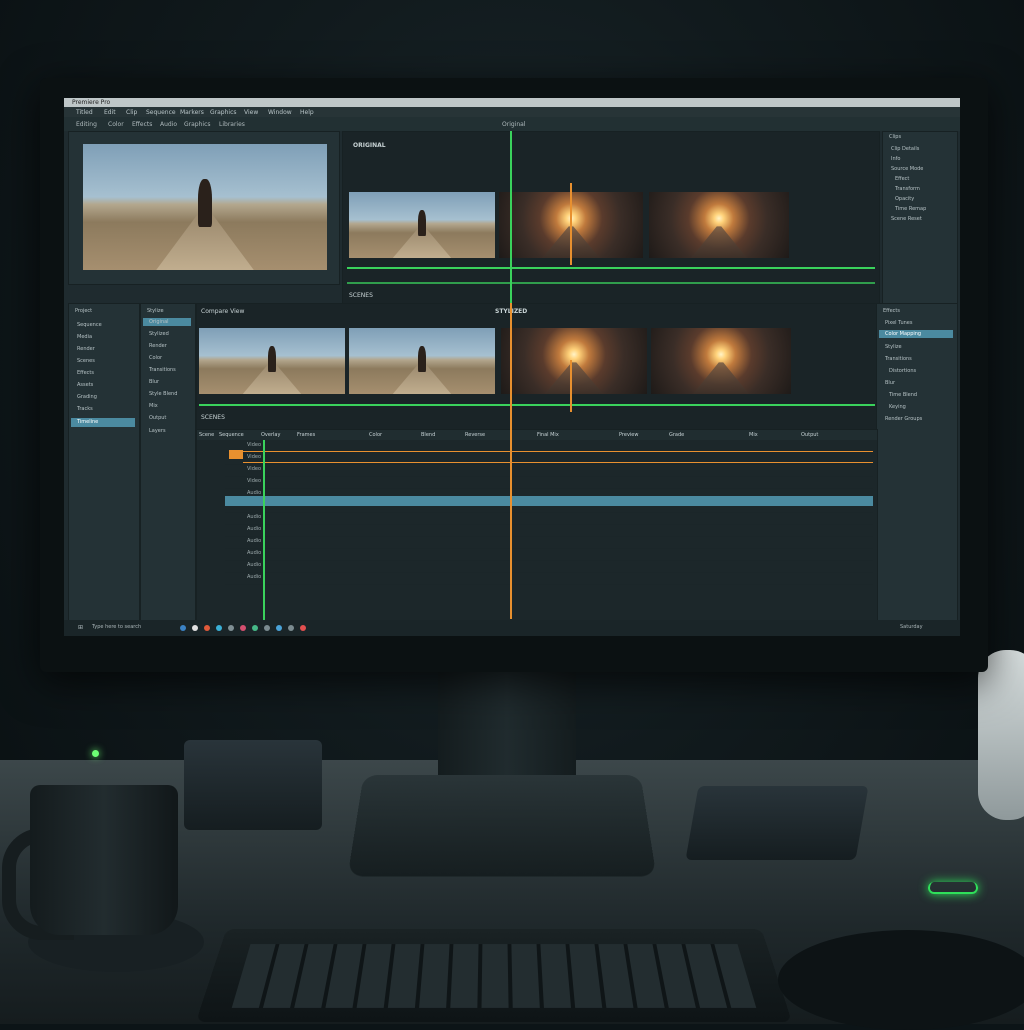 This screenshot has width=1024, height=1030. Describe the element at coordinates (903, 419) in the screenshot. I see `list-item: Render Groups` at that location.